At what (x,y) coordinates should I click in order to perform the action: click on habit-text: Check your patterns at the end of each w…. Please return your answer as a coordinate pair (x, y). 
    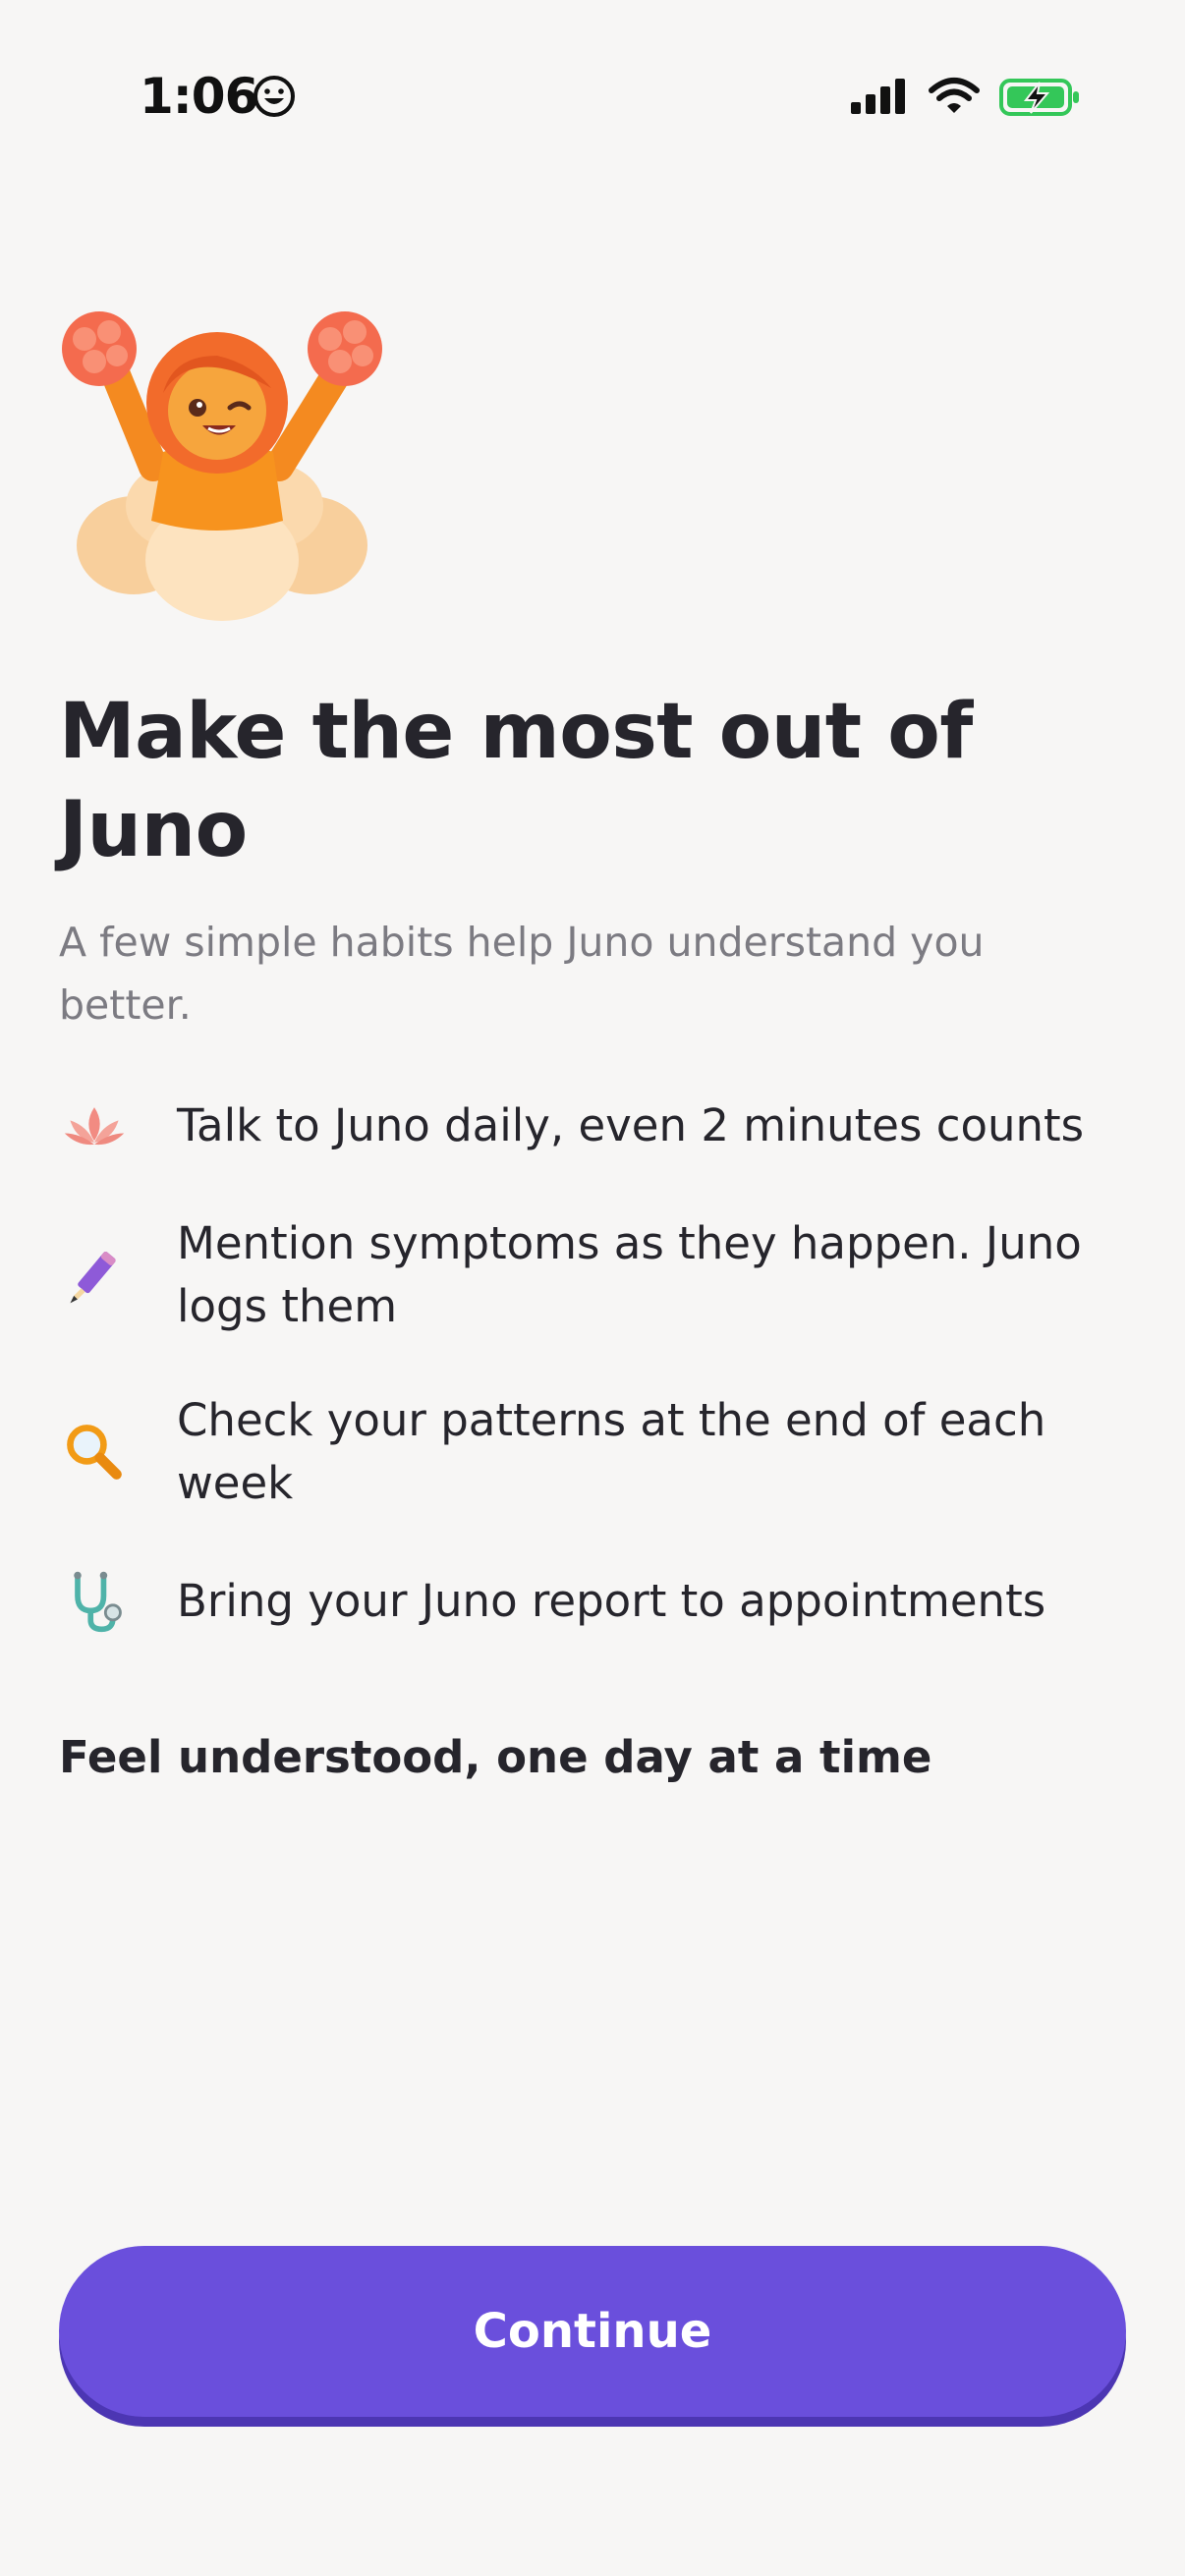
    Looking at the image, I should click on (612, 1451).